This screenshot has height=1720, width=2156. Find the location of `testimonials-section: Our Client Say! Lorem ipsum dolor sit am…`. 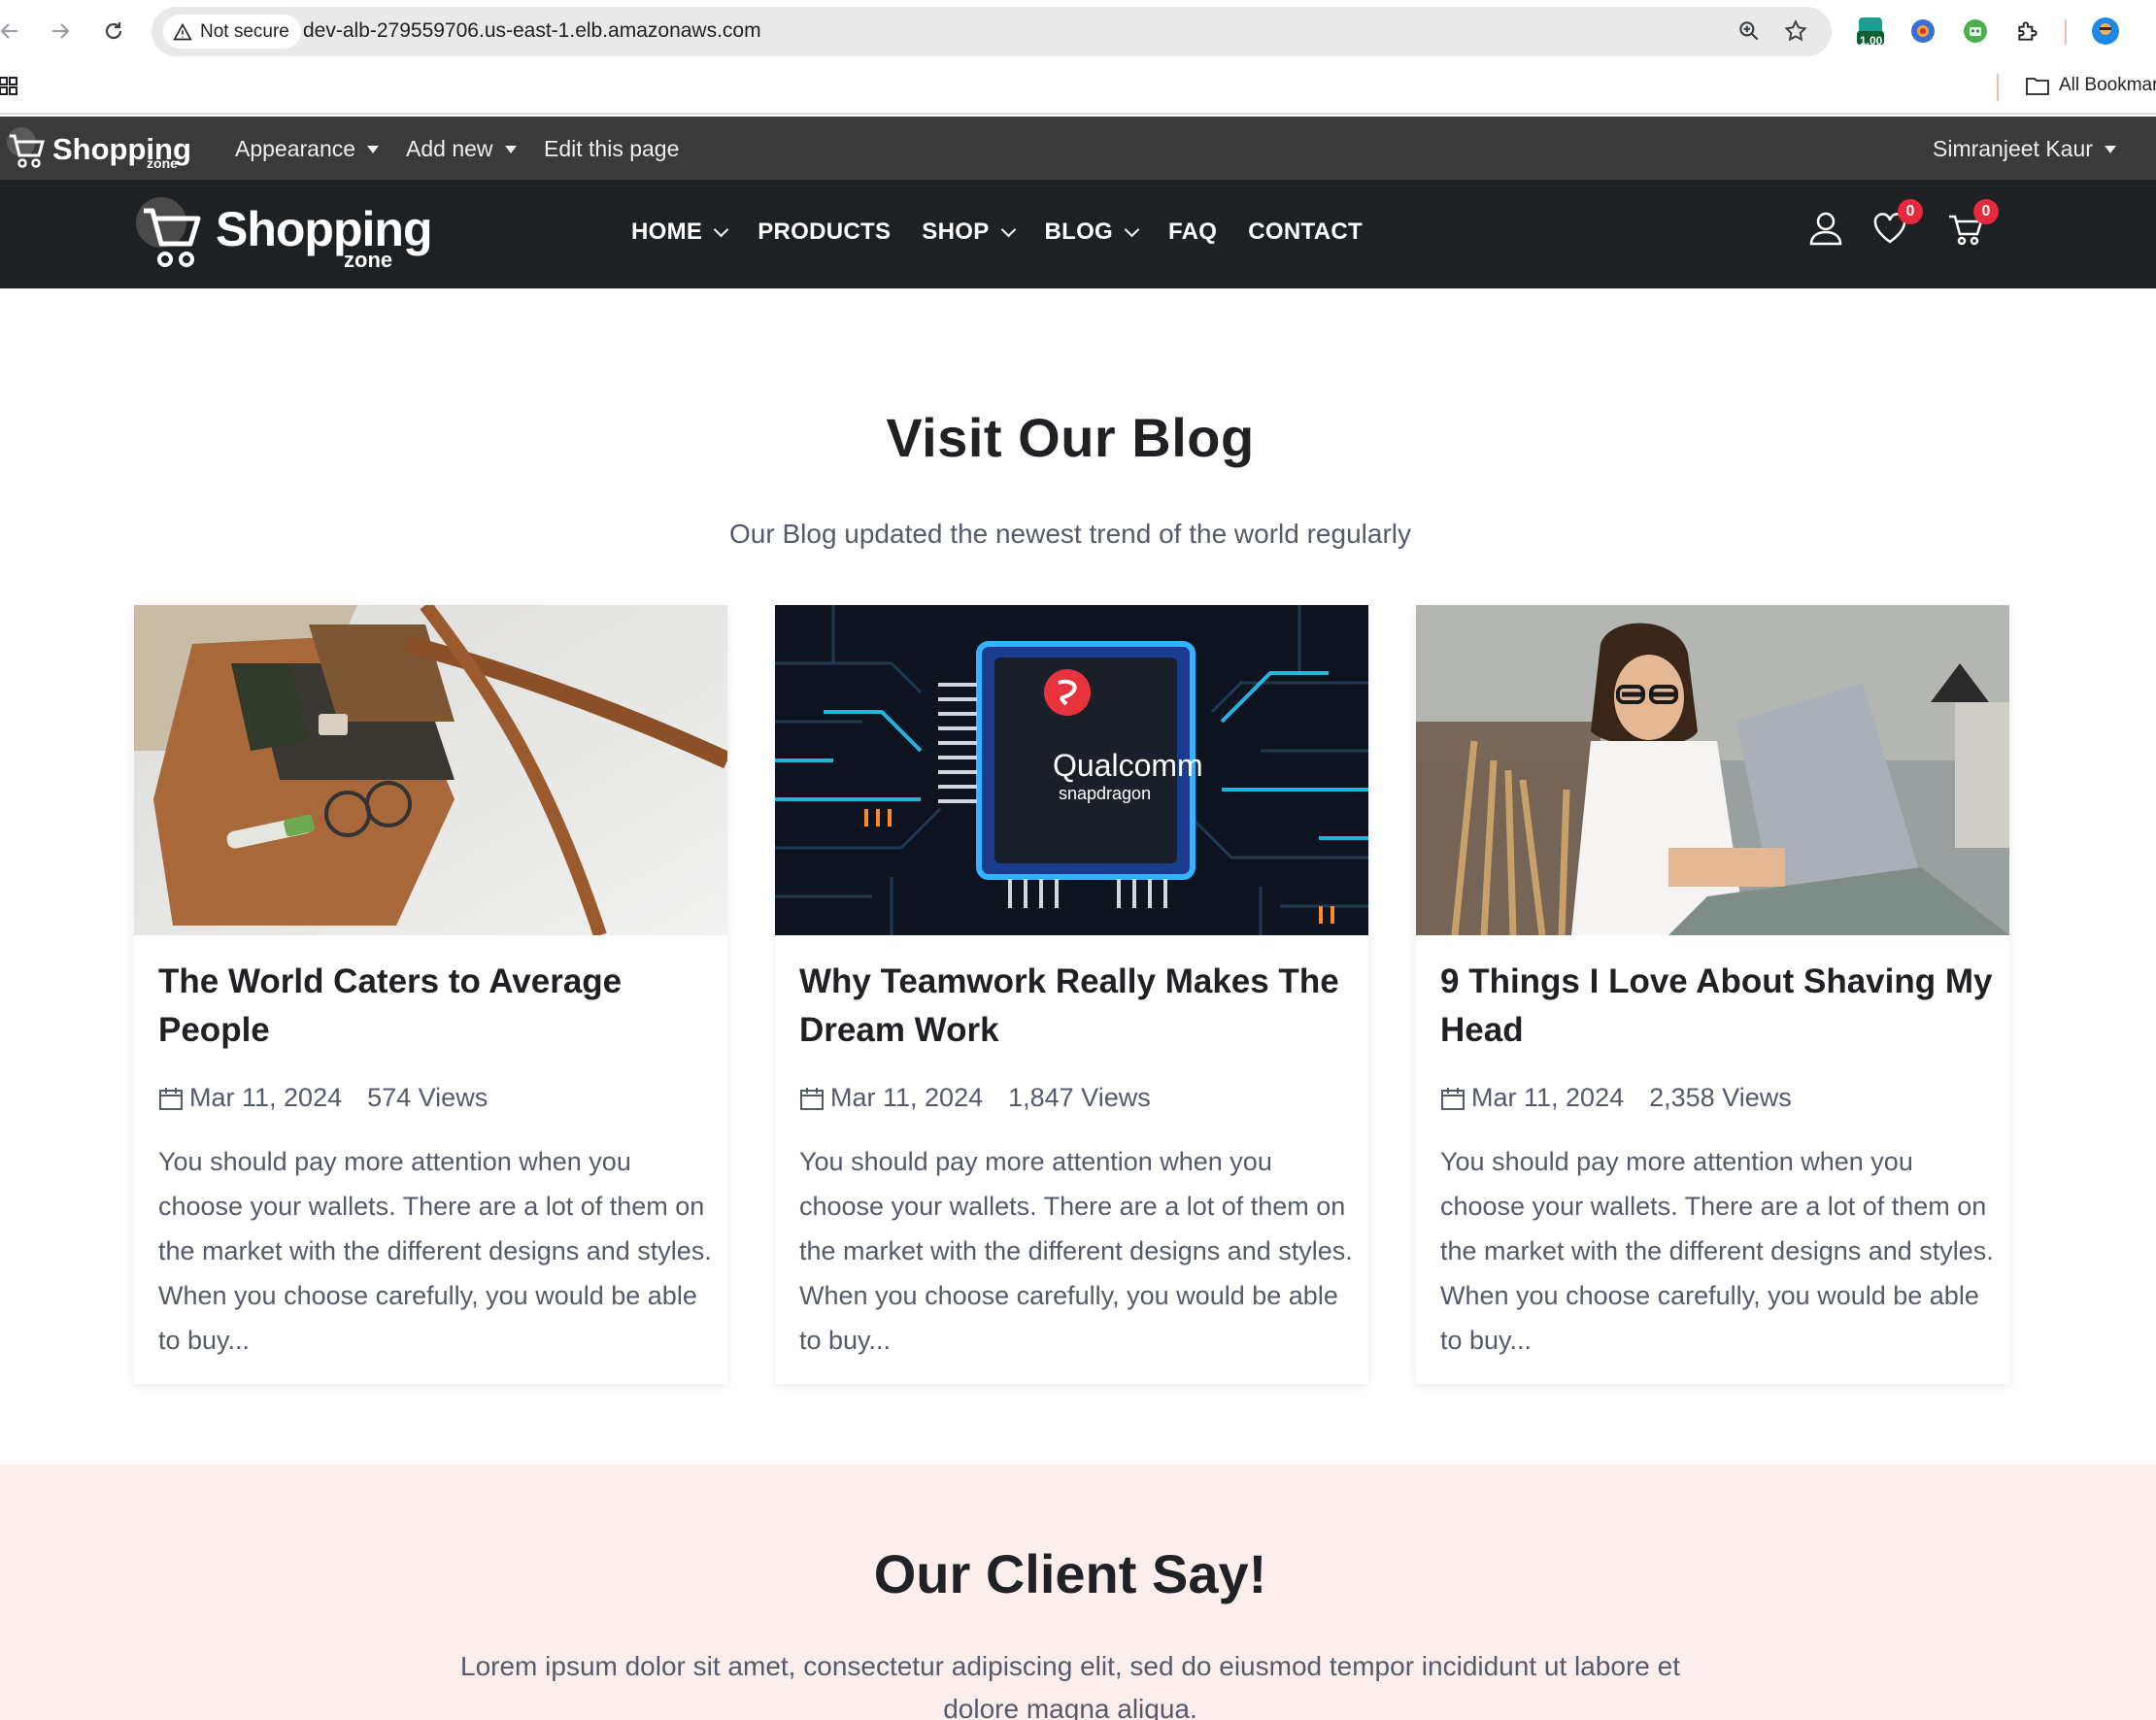

testimonials-section: Our Client Say! Lorem ipsum dolor sit am… is located at coordinates (1078, 1592).